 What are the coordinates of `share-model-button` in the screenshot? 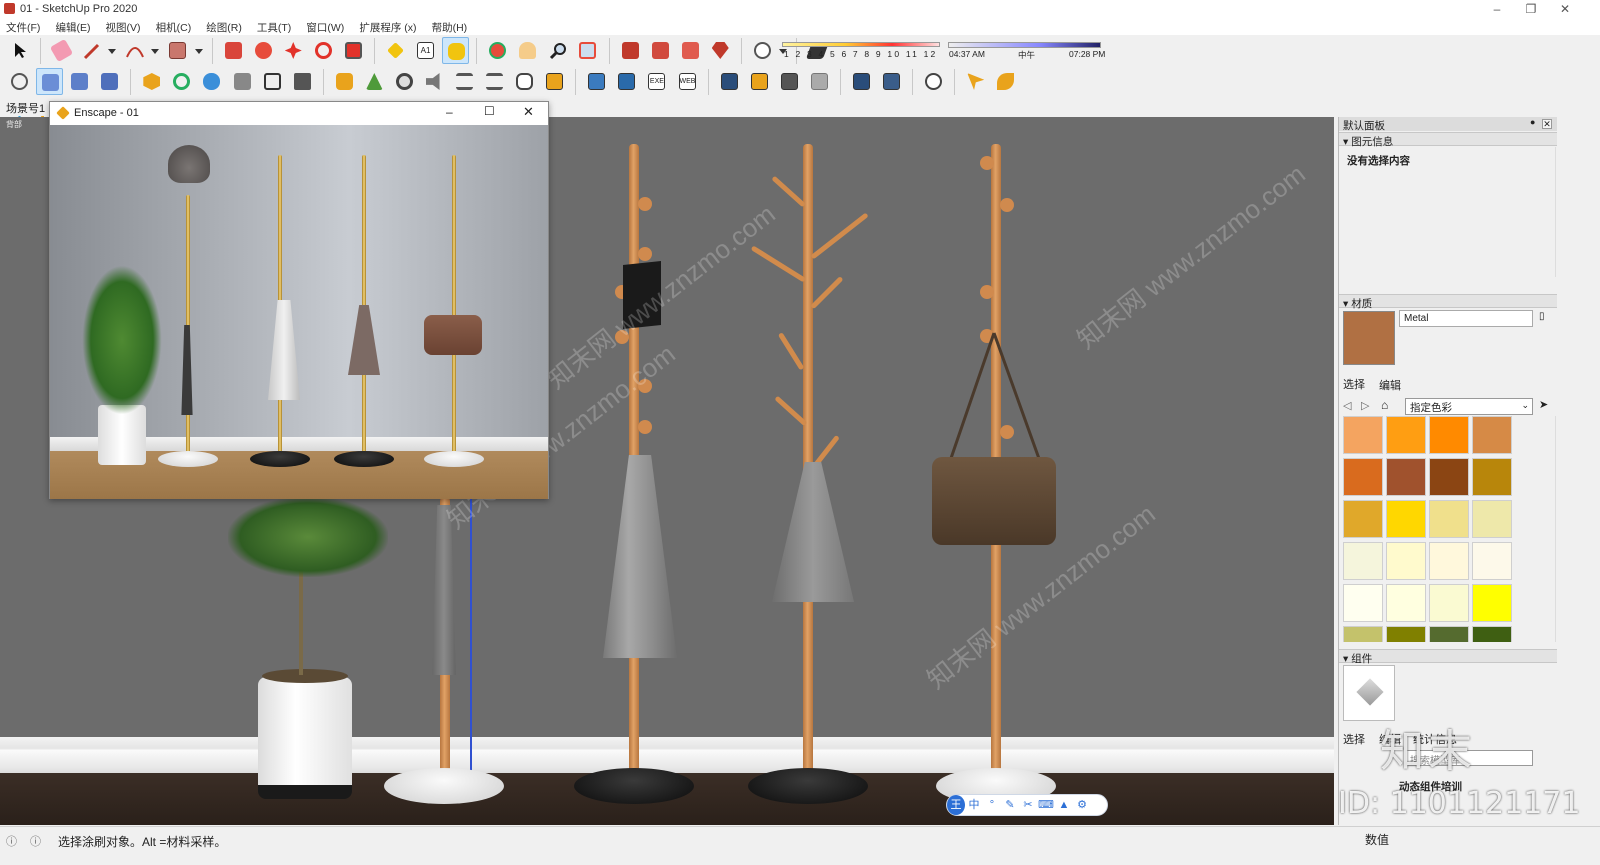 It's located at (690, 50).